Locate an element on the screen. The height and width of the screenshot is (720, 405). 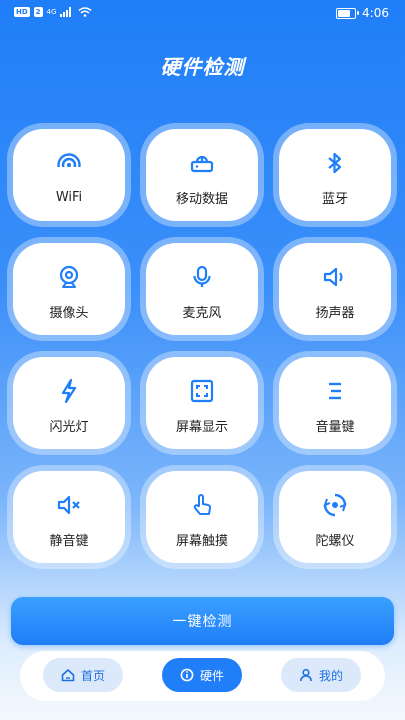
flash-icon is located at coordinates (69, 391).